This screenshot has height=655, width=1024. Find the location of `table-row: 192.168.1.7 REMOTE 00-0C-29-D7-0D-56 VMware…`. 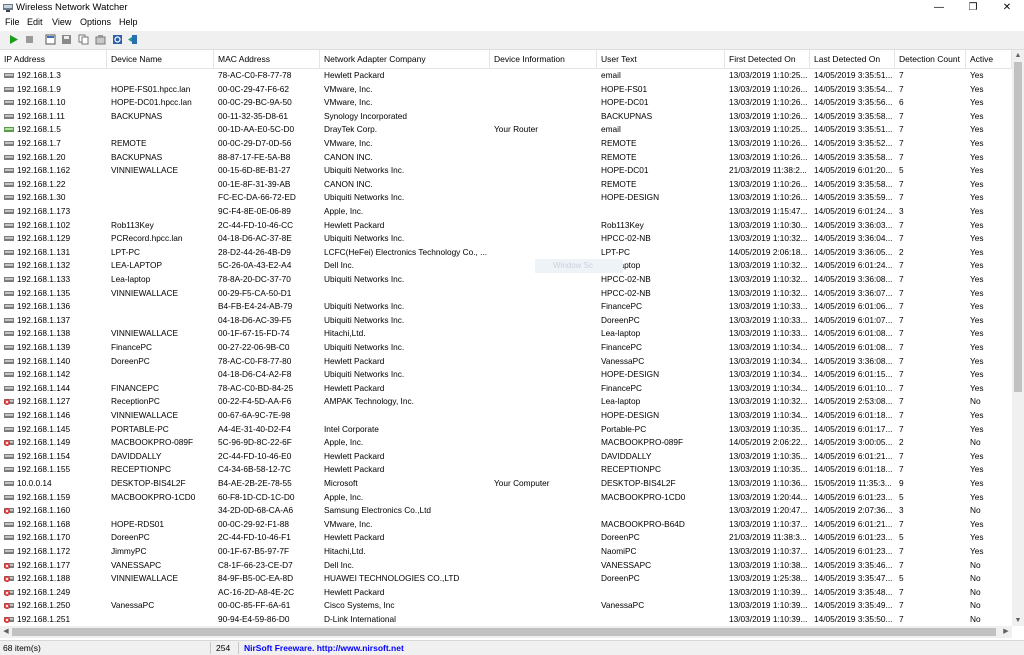

table-row: 192.168.1.7 REMOTE 00-0C-29-D7-0D-56 VMware… is located at coordinates (506, 144).